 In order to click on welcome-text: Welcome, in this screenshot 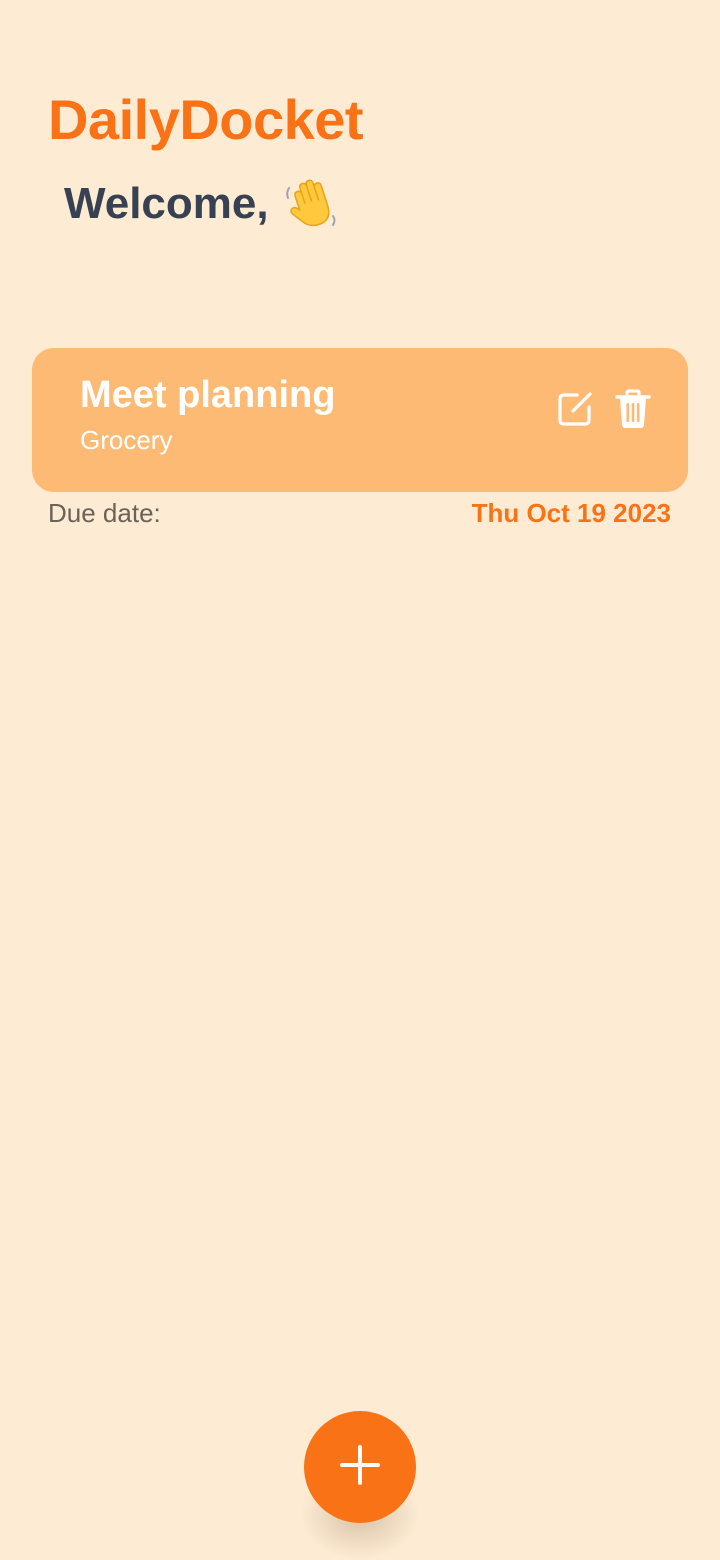, I will do `click(166, 203)`.